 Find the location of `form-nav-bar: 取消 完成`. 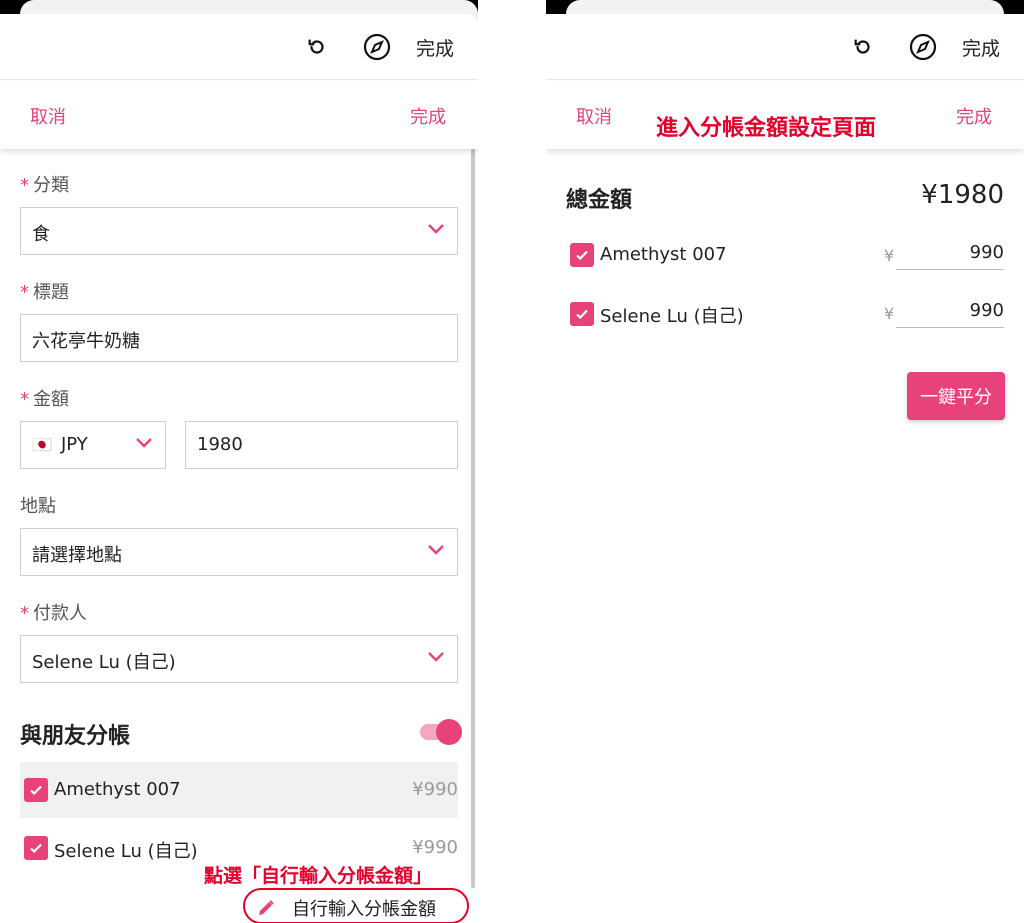

form-nav-bar: 取消 完成 is located at coordinates (239, 115).